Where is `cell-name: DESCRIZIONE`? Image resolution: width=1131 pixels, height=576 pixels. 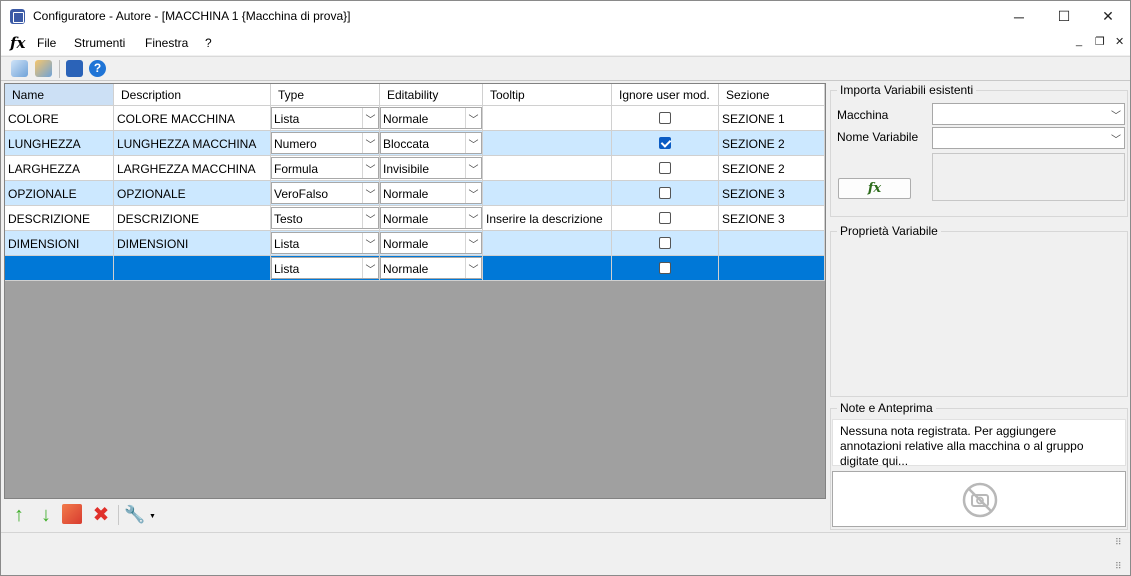
cell-name: DESCRIZIONE is located at coordinates (59, 218).